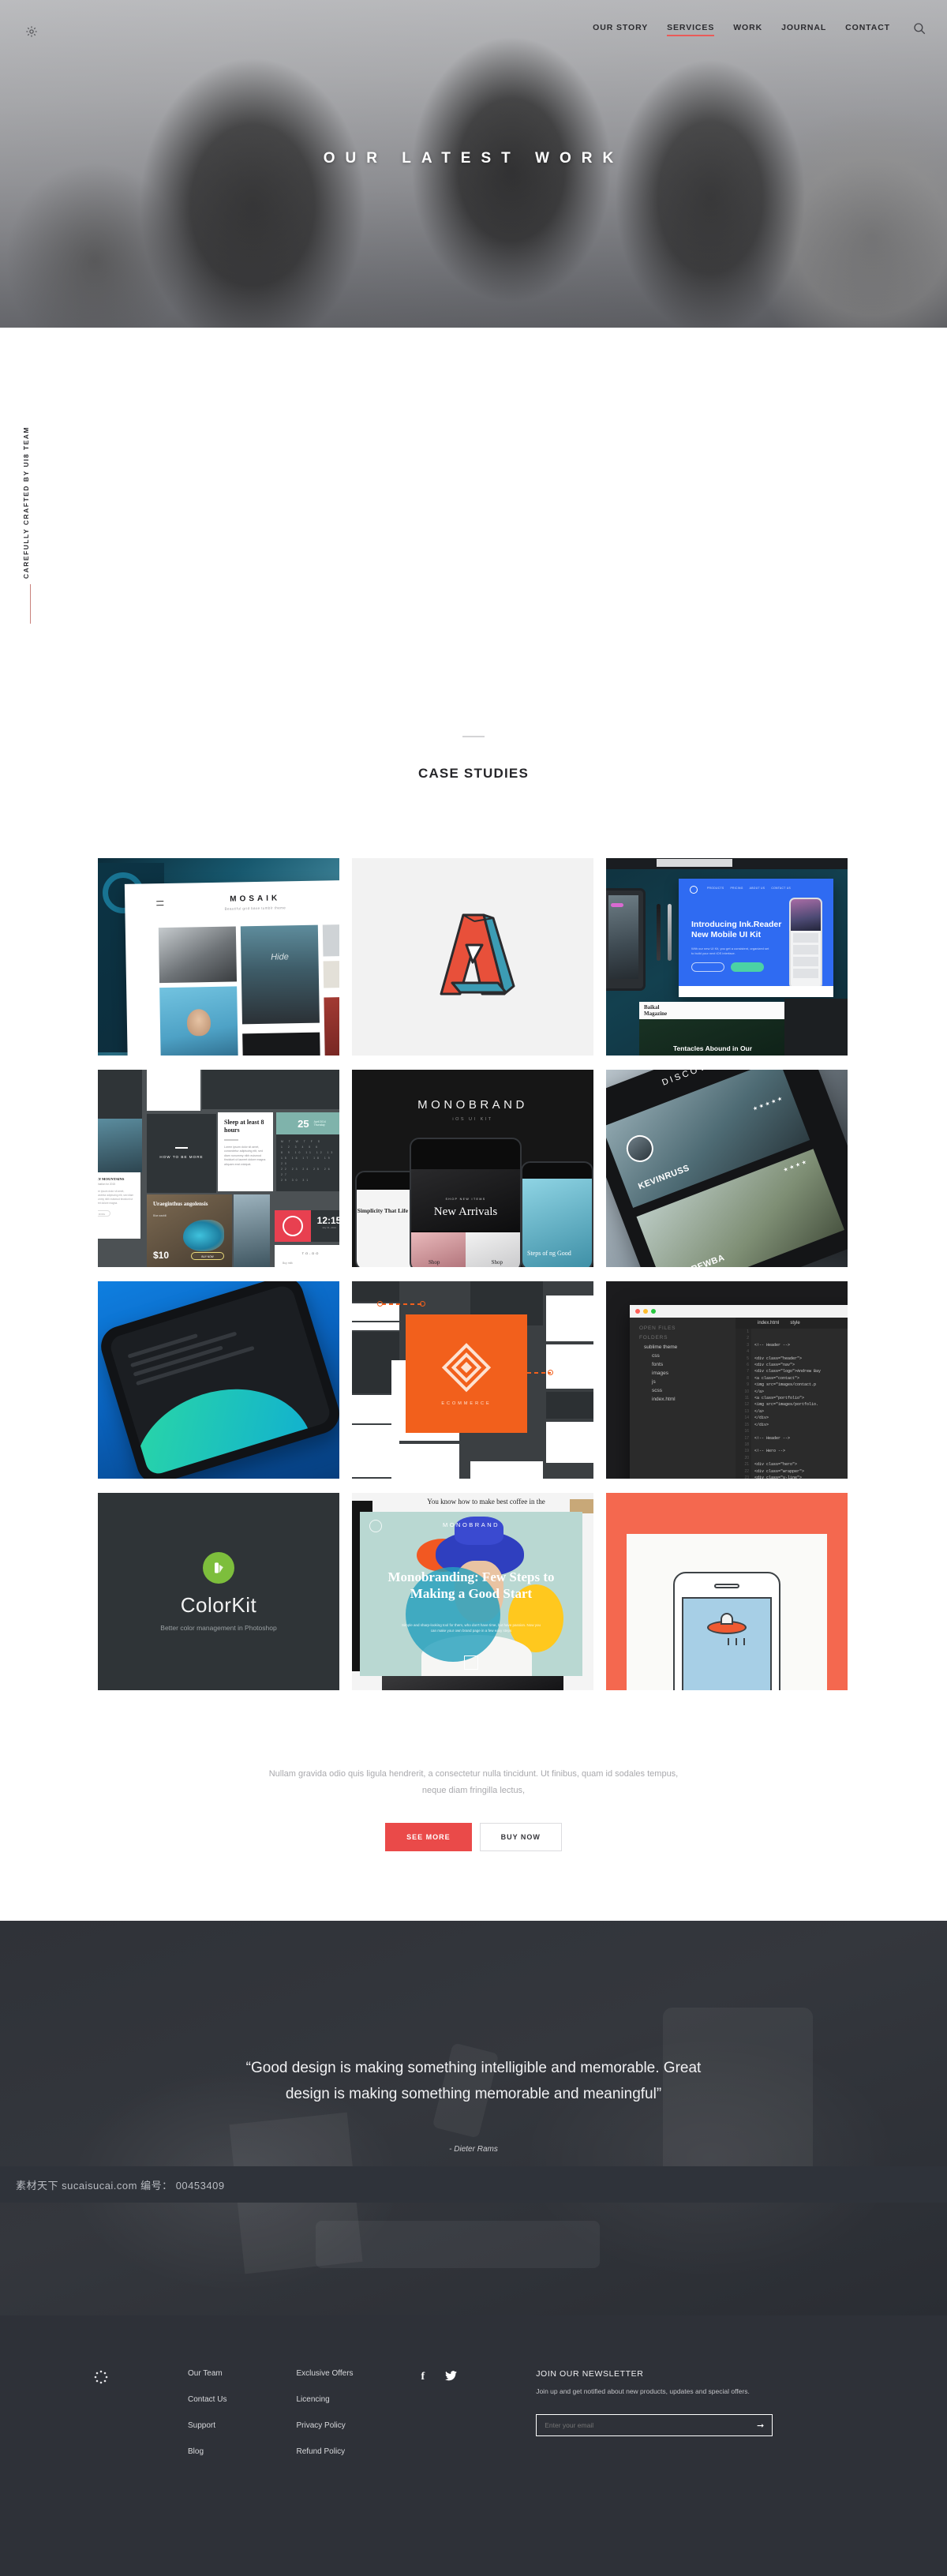 This screenshot has width=947, height=2576. I want to click on window-titlebar, so click(739, 1311).